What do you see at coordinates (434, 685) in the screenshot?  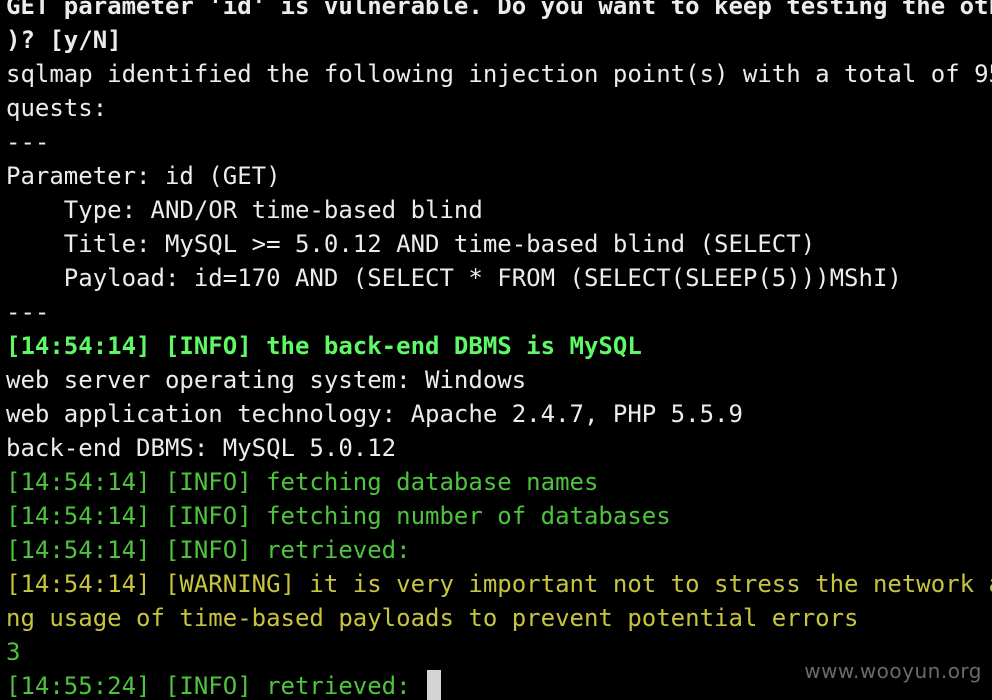 I see `cursor` at bounding box center [434, 685].